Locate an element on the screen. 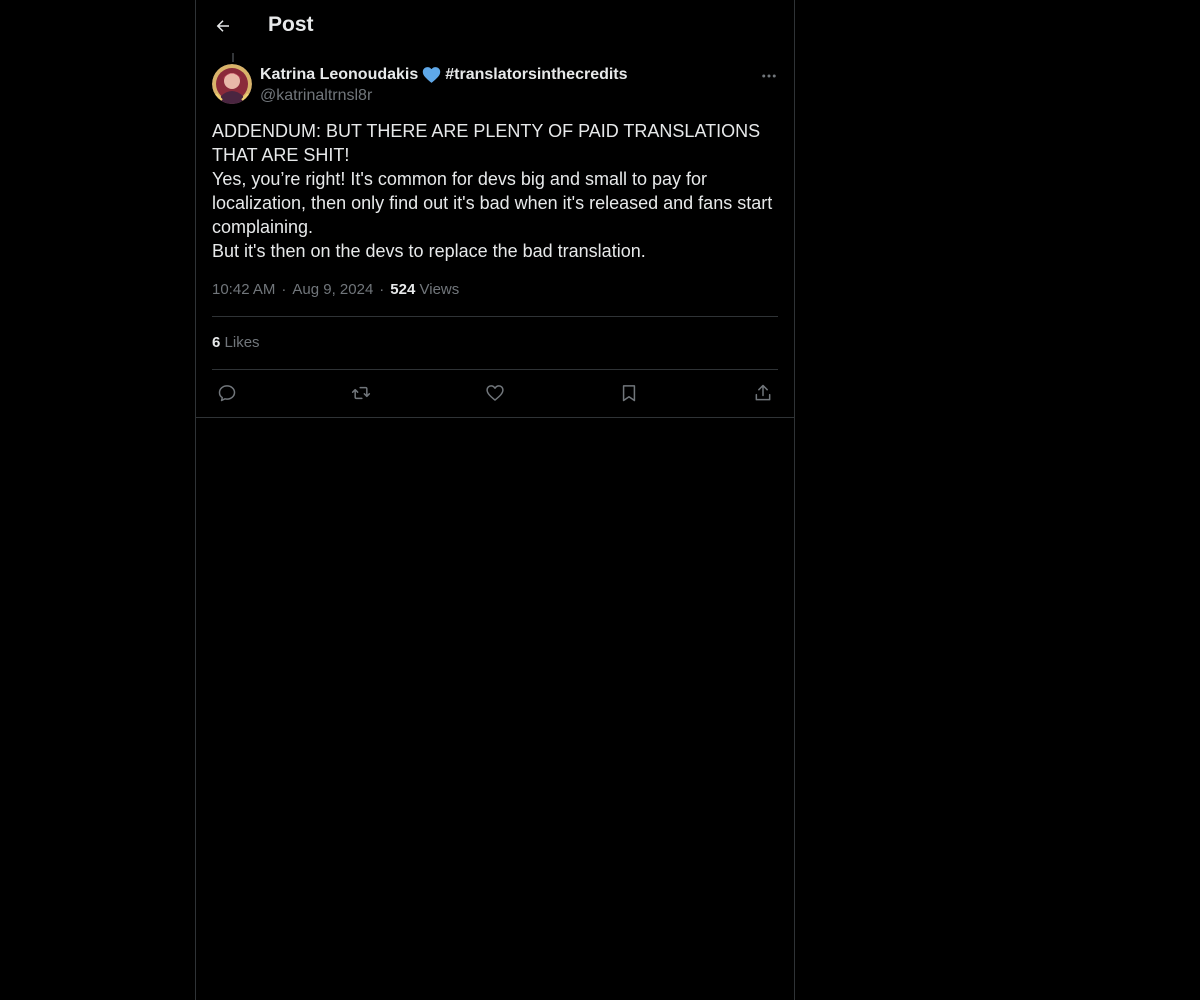  reply-button is located at coordinates (227, 393).